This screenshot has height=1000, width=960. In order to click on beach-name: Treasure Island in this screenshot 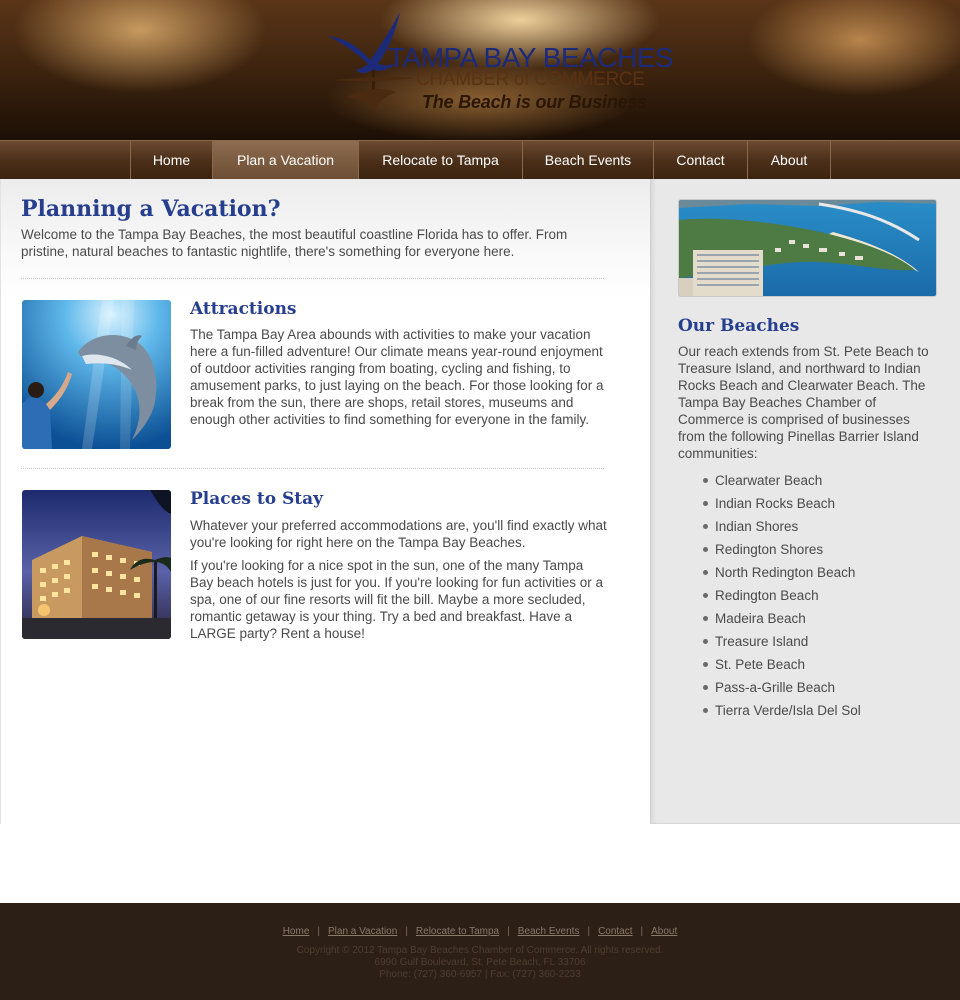, I will do `click(762, 641)`.